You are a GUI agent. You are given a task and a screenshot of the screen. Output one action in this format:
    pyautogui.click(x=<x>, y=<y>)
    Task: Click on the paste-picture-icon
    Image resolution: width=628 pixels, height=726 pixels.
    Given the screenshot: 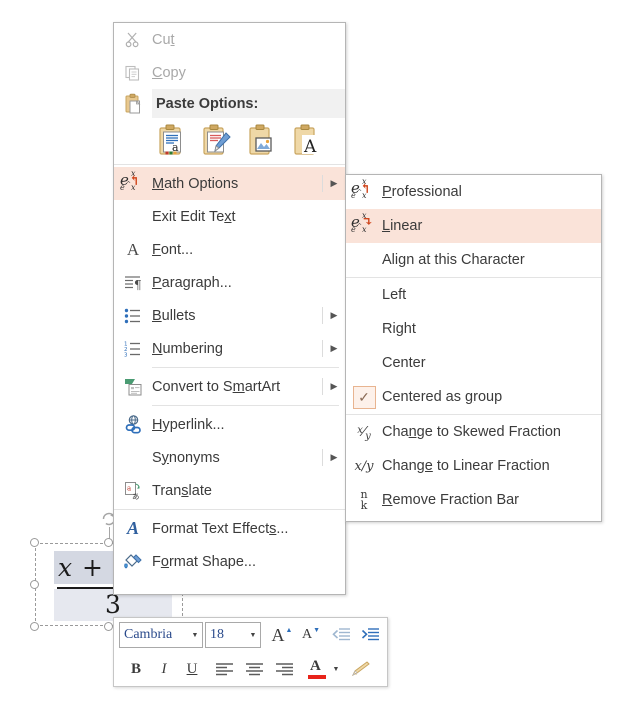 What is the action you would take?
    pyautogui.click(x=261, y=140)
    